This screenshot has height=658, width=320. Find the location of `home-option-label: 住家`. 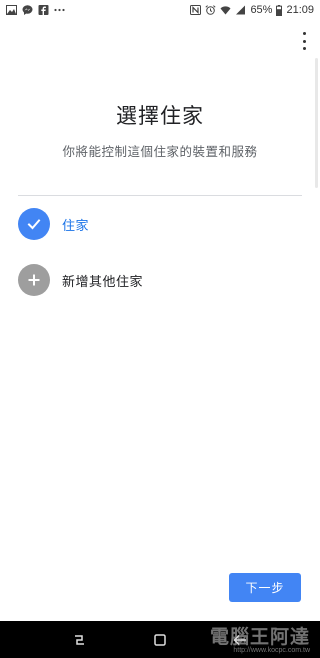

home-option-label: 住家 is located at coordinates (76, 226).